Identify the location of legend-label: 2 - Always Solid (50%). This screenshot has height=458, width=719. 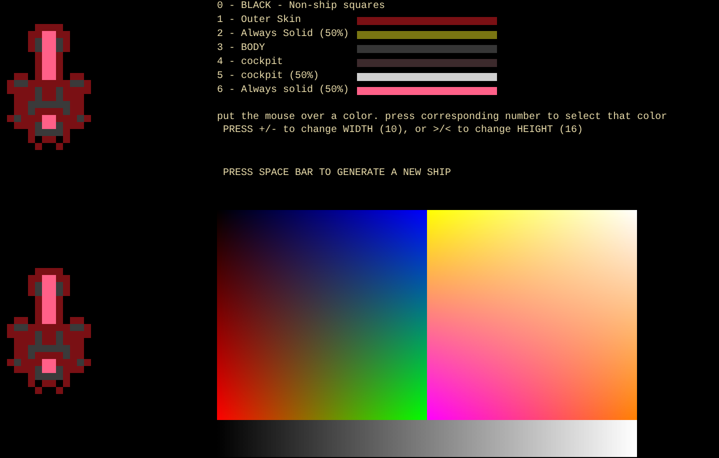
(283, 35).